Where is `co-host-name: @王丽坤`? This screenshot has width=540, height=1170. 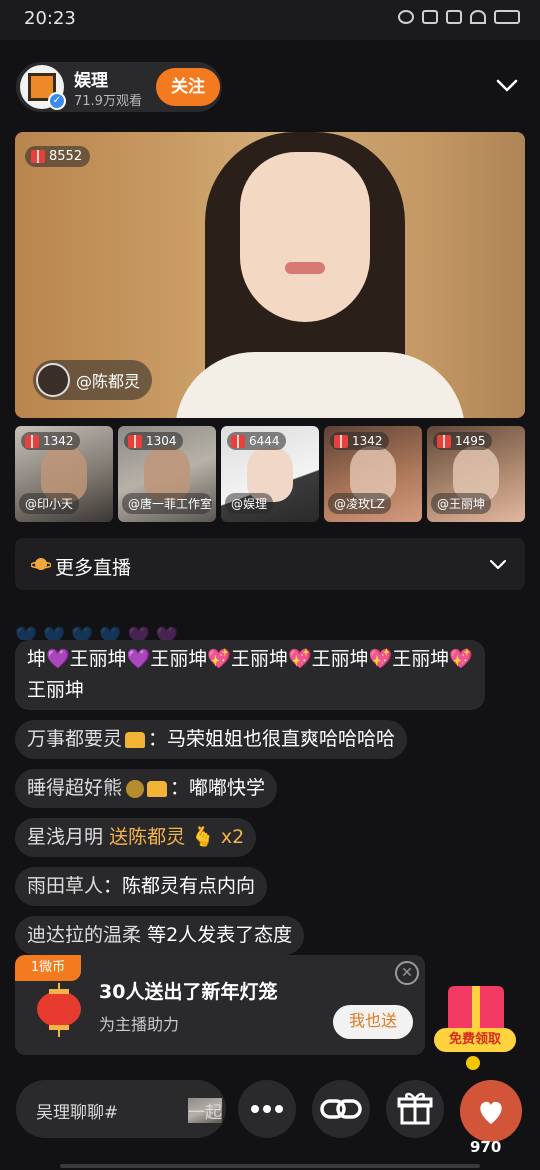 co-host-name: @王丽坤 is located at coordinates (461, 503).